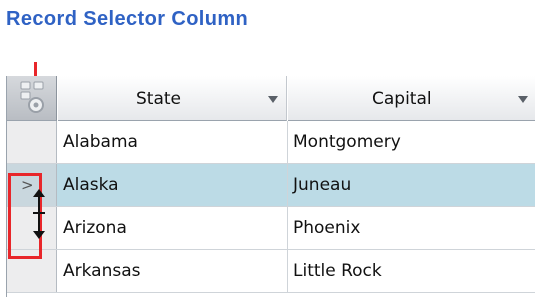 This screenshot has height=297, width=535. I want to click on column-header-capital: Capital, so click(411, 98).